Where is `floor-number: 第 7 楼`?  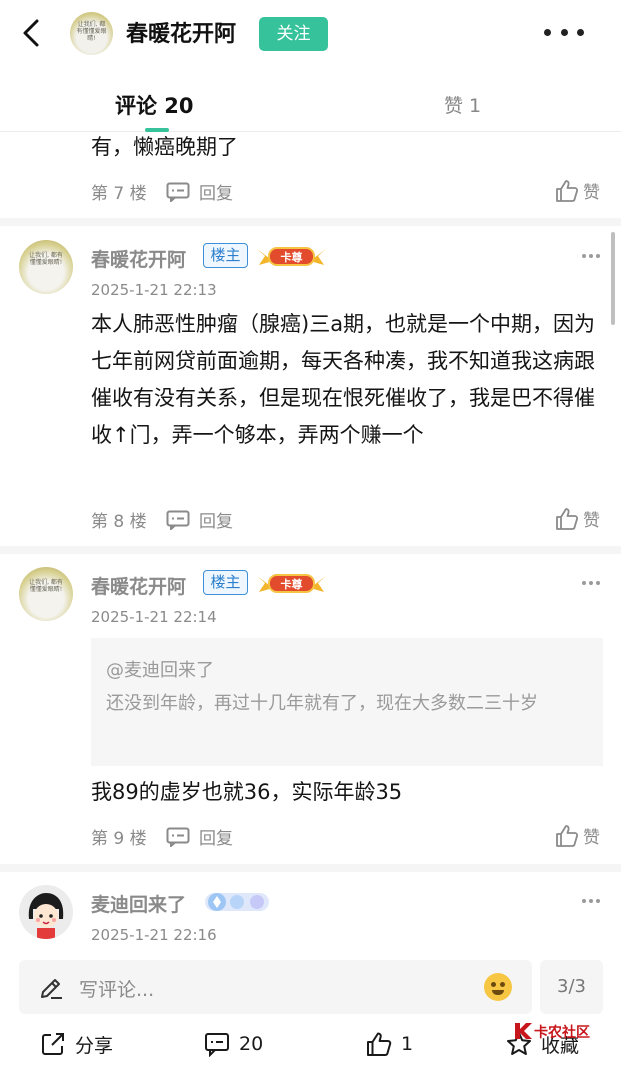 floor-number: 第 7 楼 is located at coordinates (119, 194).